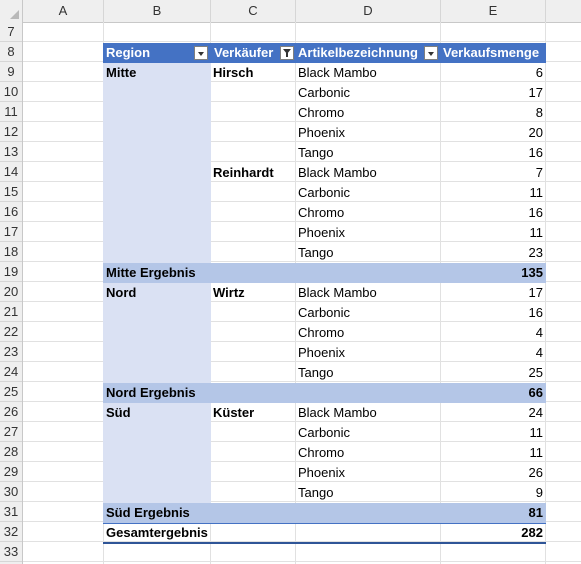  Describe the element at coordinates (11, 292) in the screenshot. I see `row-header: 20` at that location.